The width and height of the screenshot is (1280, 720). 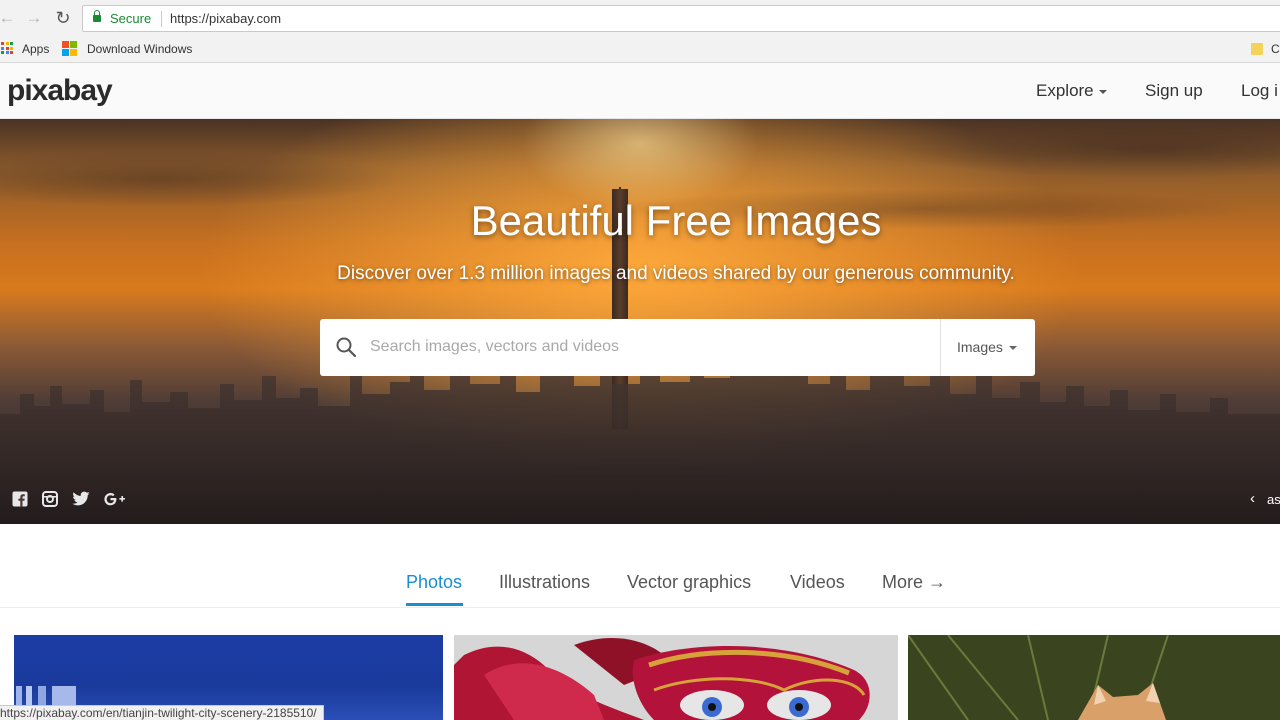 What do you see at coordinates (1275, 49) in the screenshot?
I see `bookmark-other: C` at bounding box center [1275, 49].